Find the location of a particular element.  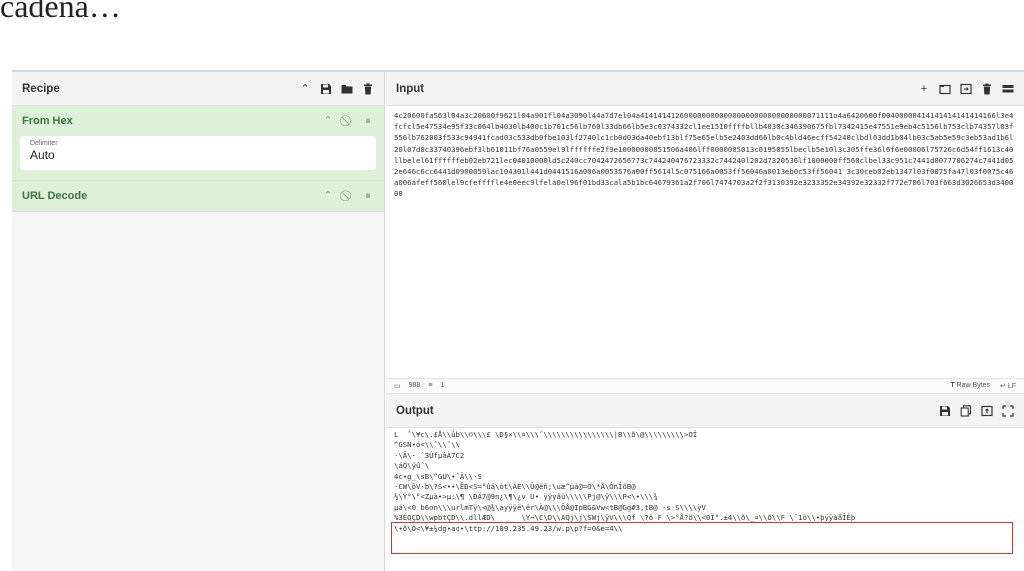

recipe-title: Recipe is located at coordinates (41, 88).